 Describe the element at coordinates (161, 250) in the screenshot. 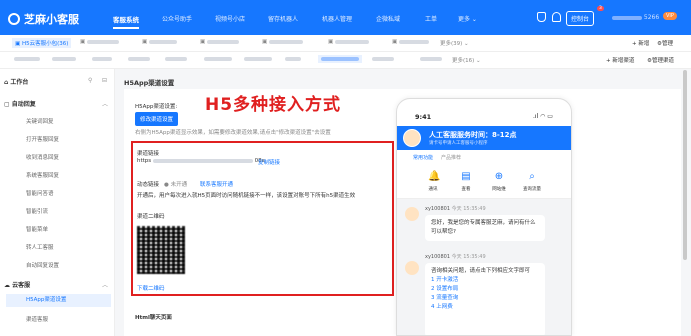

I see `qr-code-image` at that location.